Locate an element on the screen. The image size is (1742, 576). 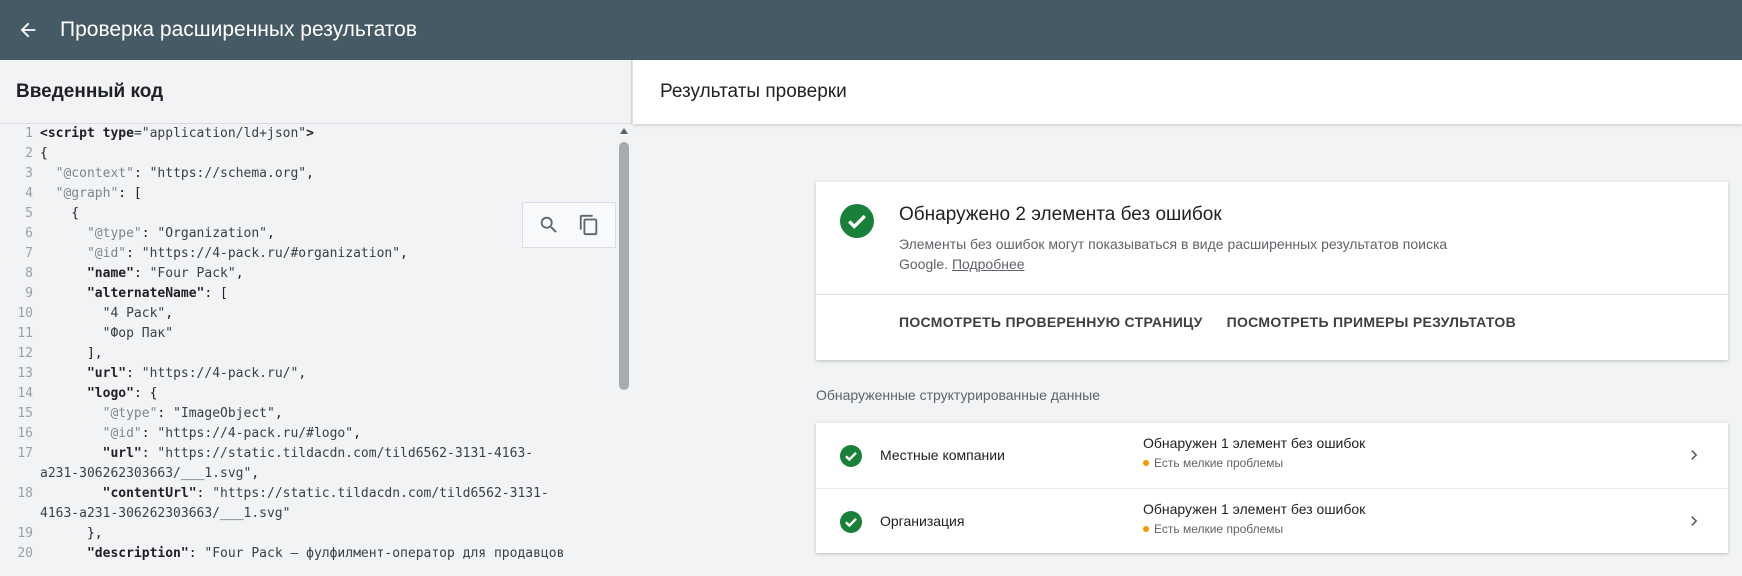
code-line: 3 "@context": "https://schema.org", is located at coordinates (308, 174).